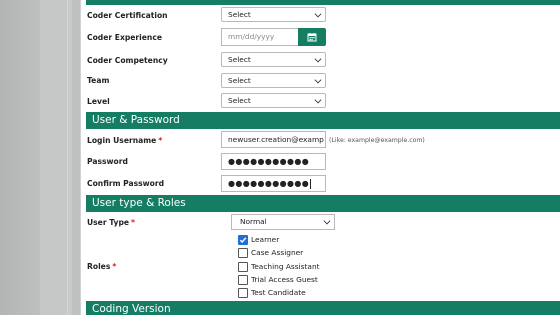  I want to click on coder-certification-value: Select, so click(239, 14).